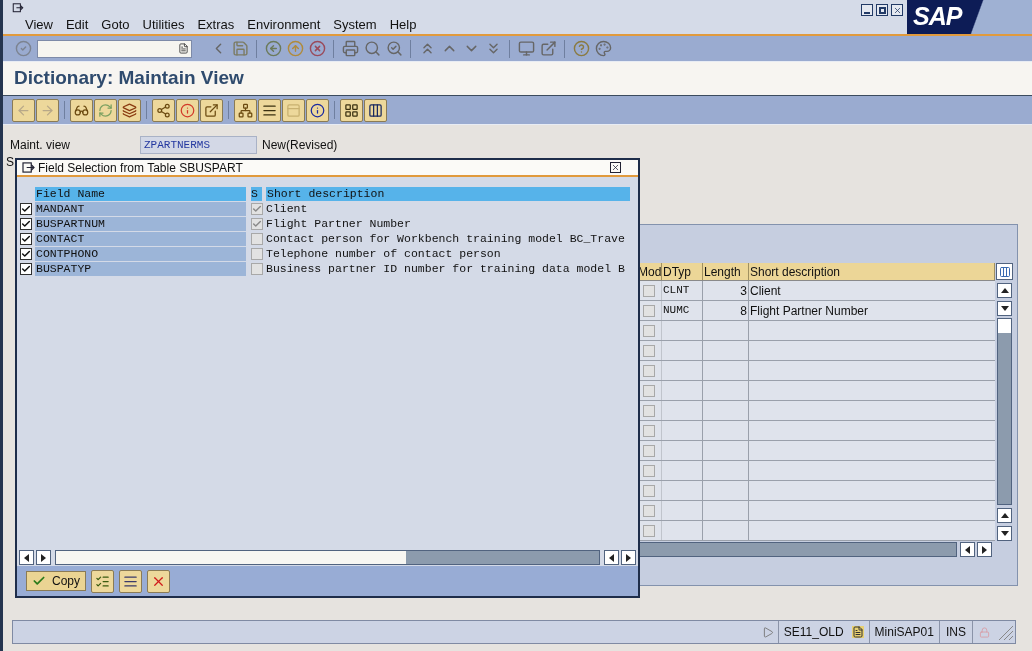 The image size is (1032, 651). What do you see at coordinates (768, 632) in the screenshot?
I see `expand-icon` at bounding box center [768, 632].